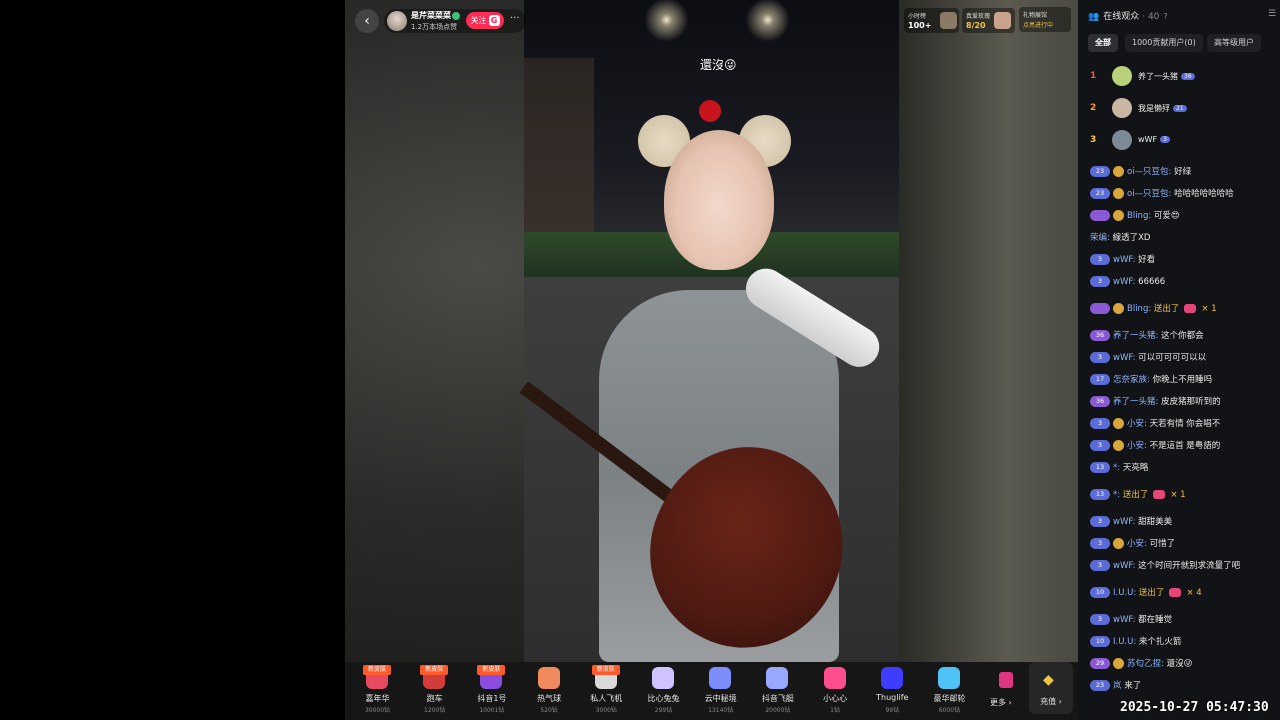  I want to click on tab-top-contributors: 1000贡献用户(0), so click(1164, 43).